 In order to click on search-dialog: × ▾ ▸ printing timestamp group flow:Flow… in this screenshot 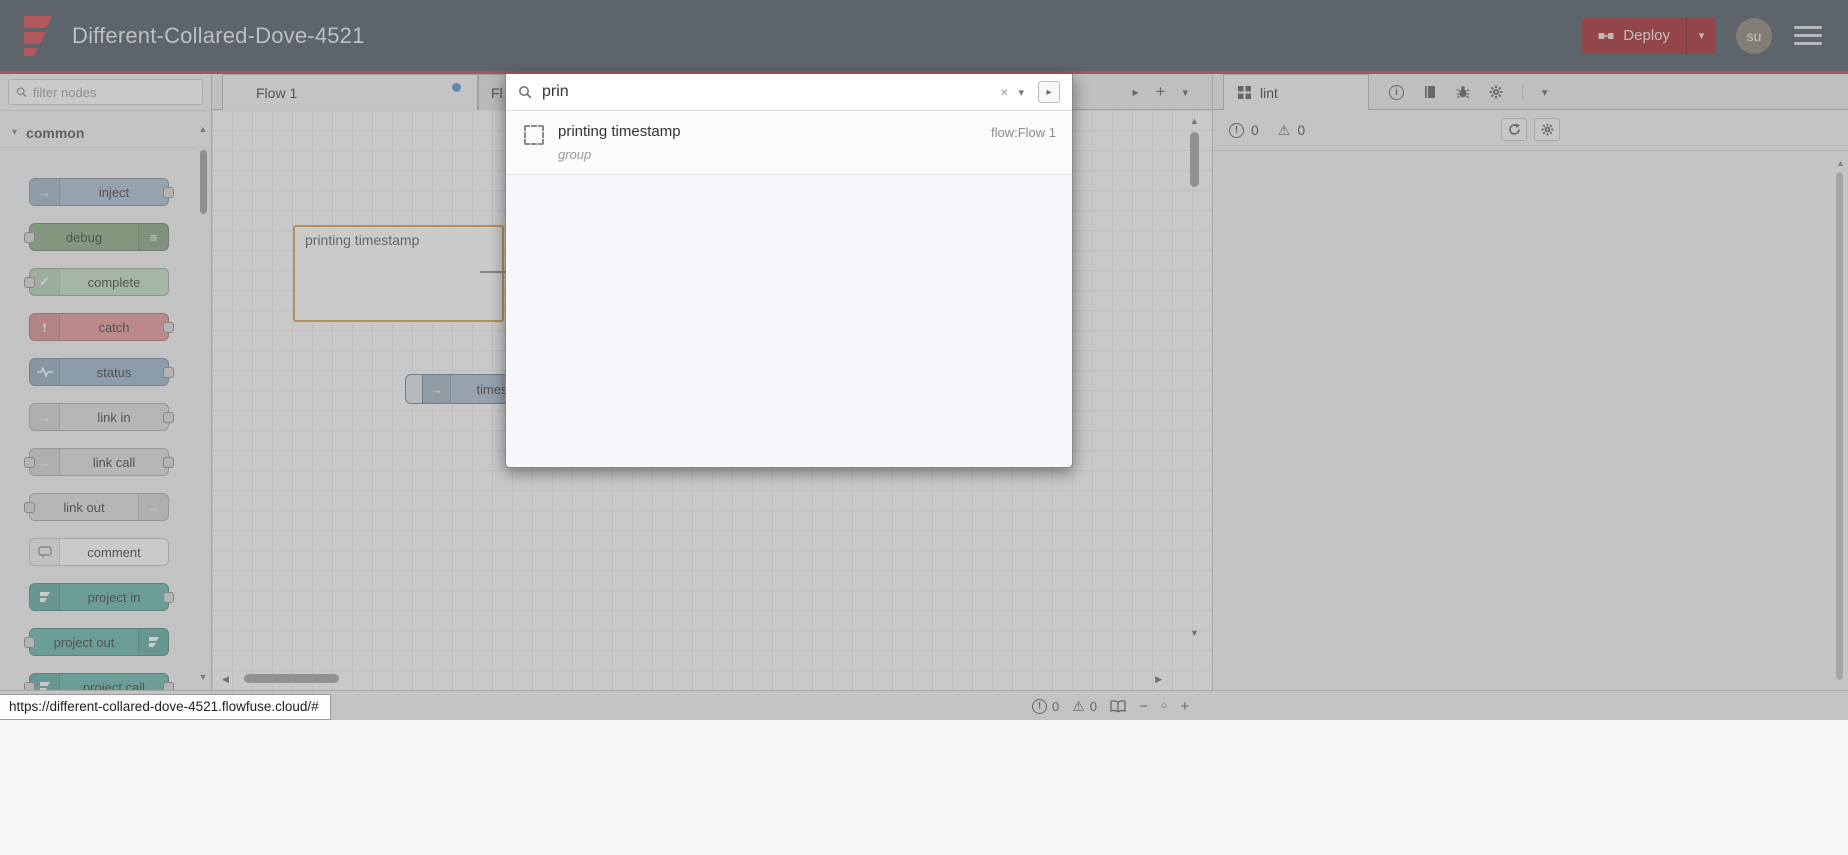, I will do `click(789, 271)`.